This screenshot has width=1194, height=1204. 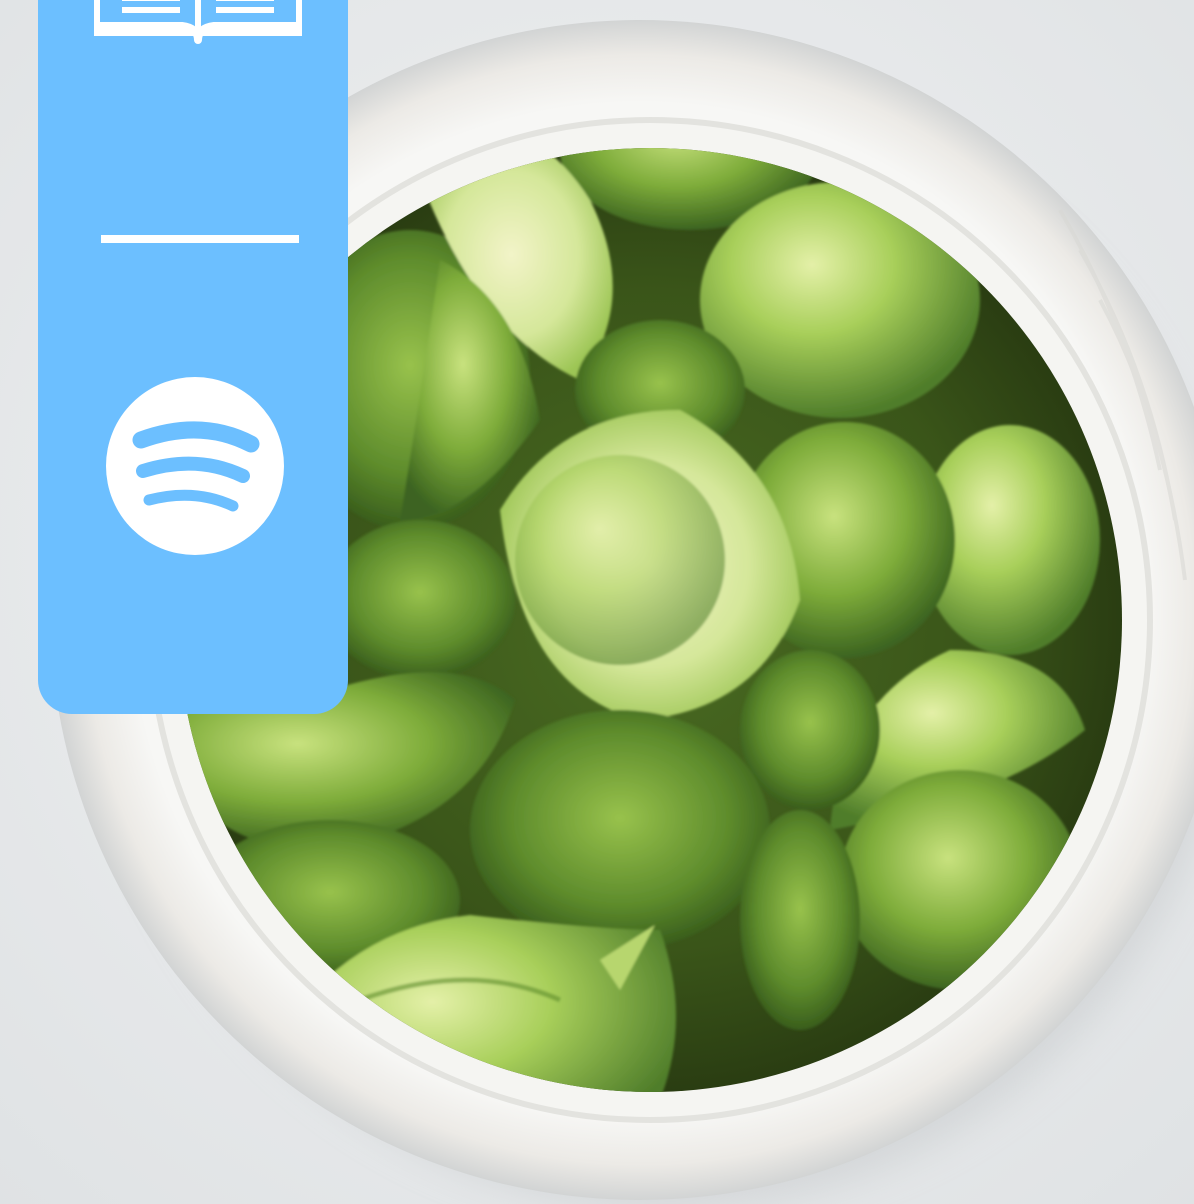 I want to click on spotify-icon, so click(x=195, y=466).